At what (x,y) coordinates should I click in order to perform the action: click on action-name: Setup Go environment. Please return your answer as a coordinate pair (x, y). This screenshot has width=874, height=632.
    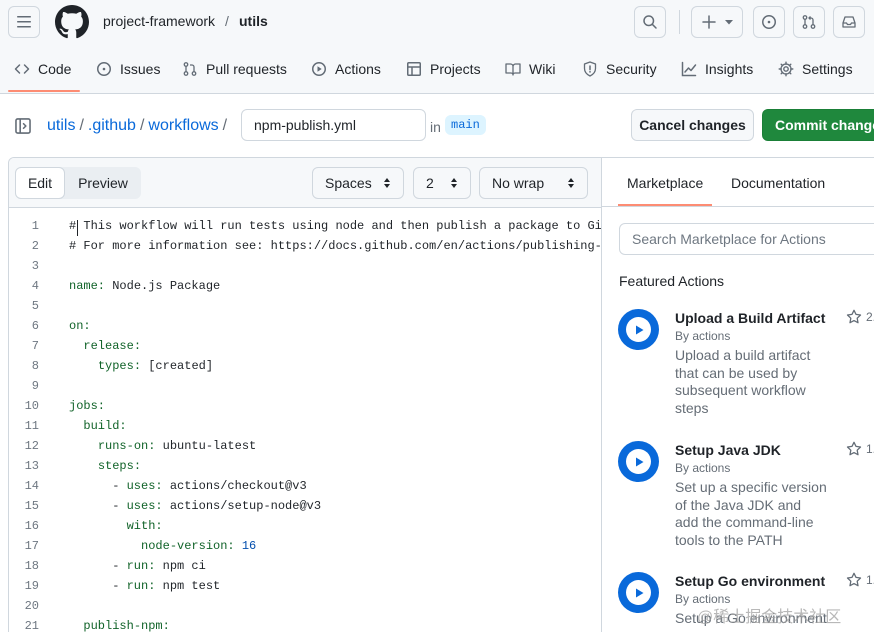
    Looking at the image, I should click on (750, 581).